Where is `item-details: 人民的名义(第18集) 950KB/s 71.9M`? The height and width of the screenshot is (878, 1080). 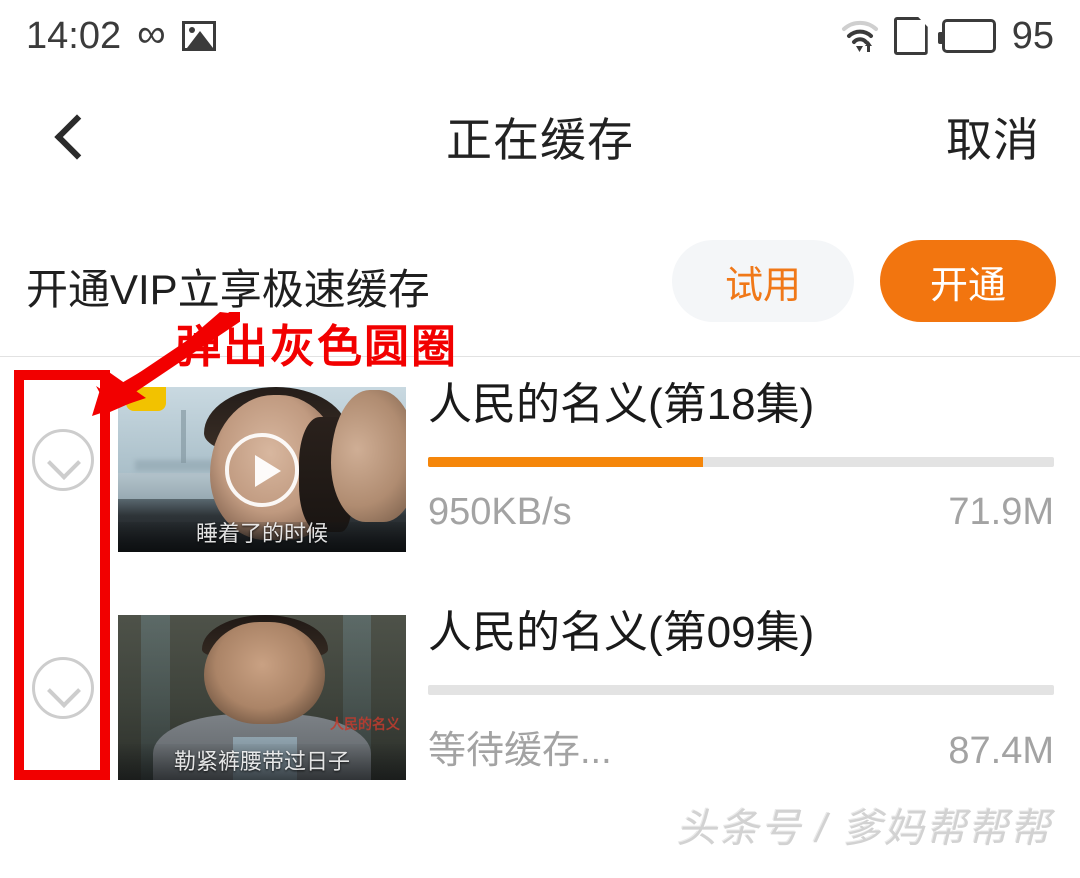
item-details: 人民的名义(第18集) 950KB/s 71.9M is located at coordinates (741, 457).